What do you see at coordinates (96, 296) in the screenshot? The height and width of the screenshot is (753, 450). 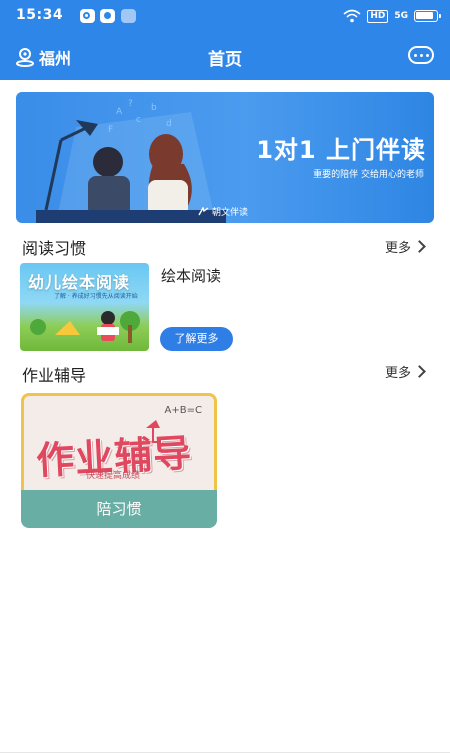 I see `thumbnail-caption: 了解 · 养成好习惯先从阅读开始` at bounding box center [96, 296].